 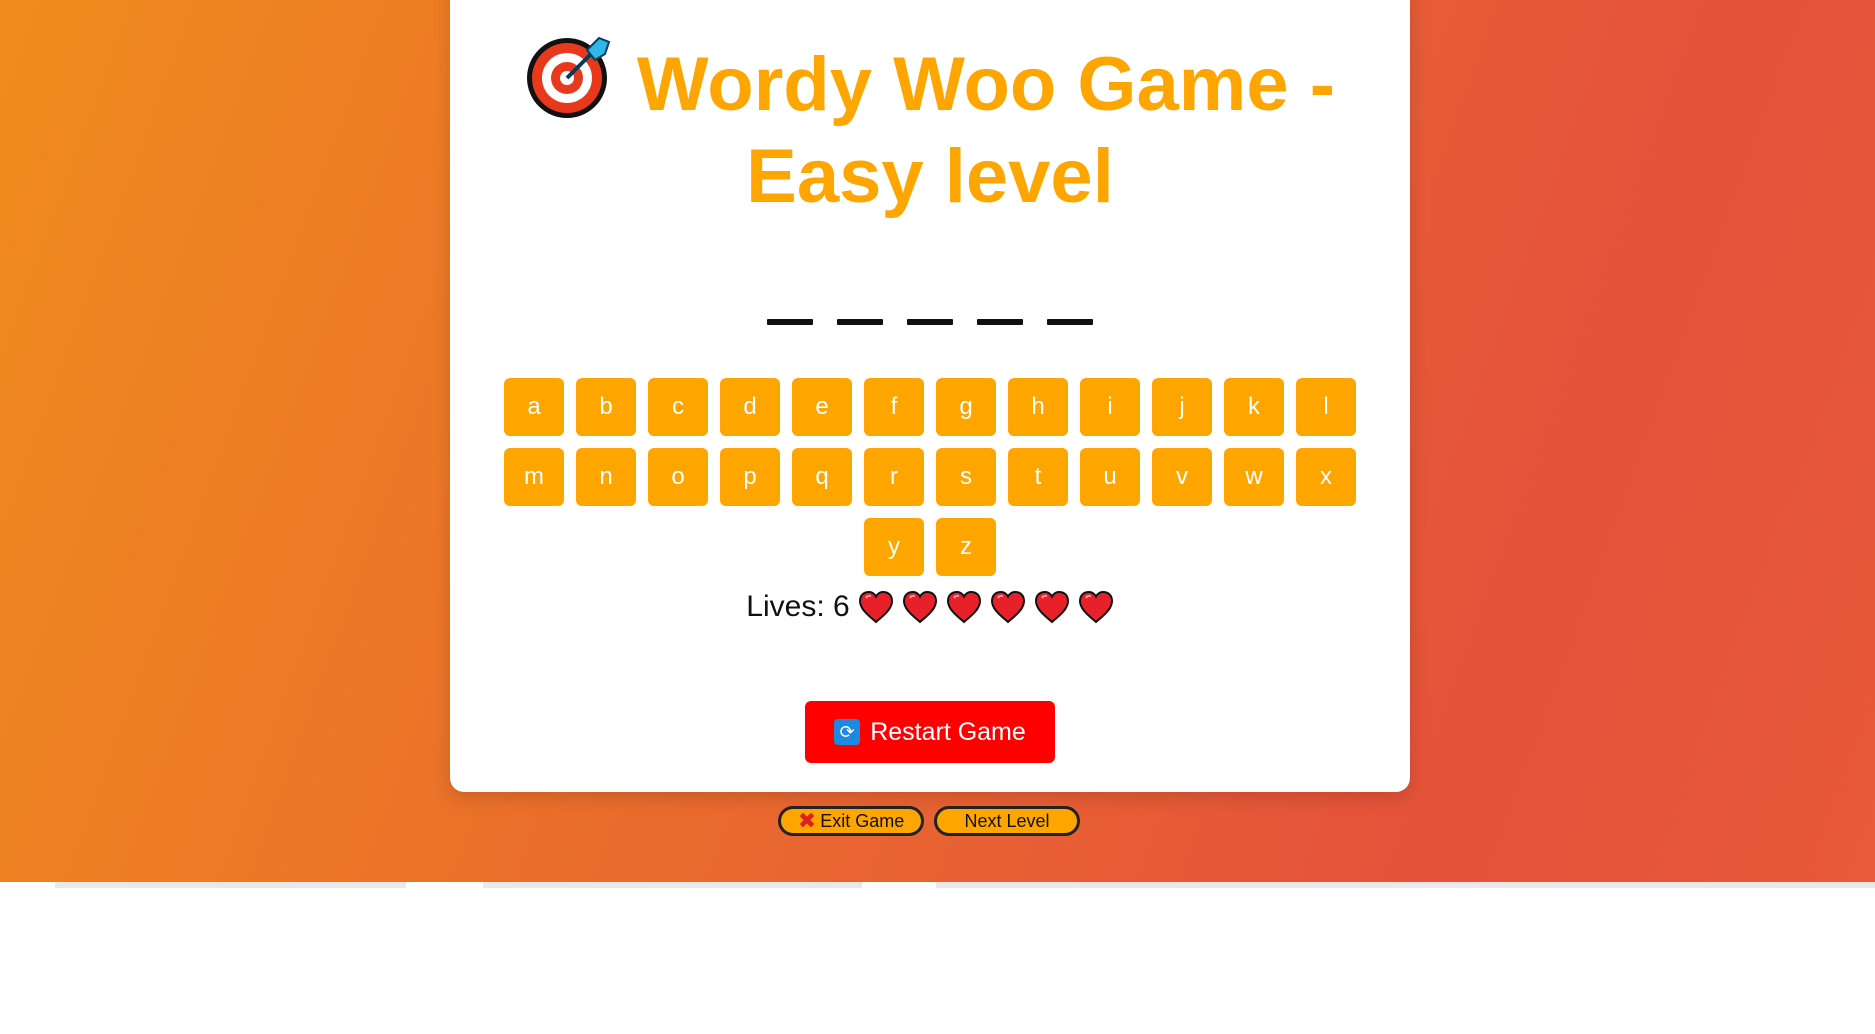 I want to click on key-a: a, so click(x=534, y=407).